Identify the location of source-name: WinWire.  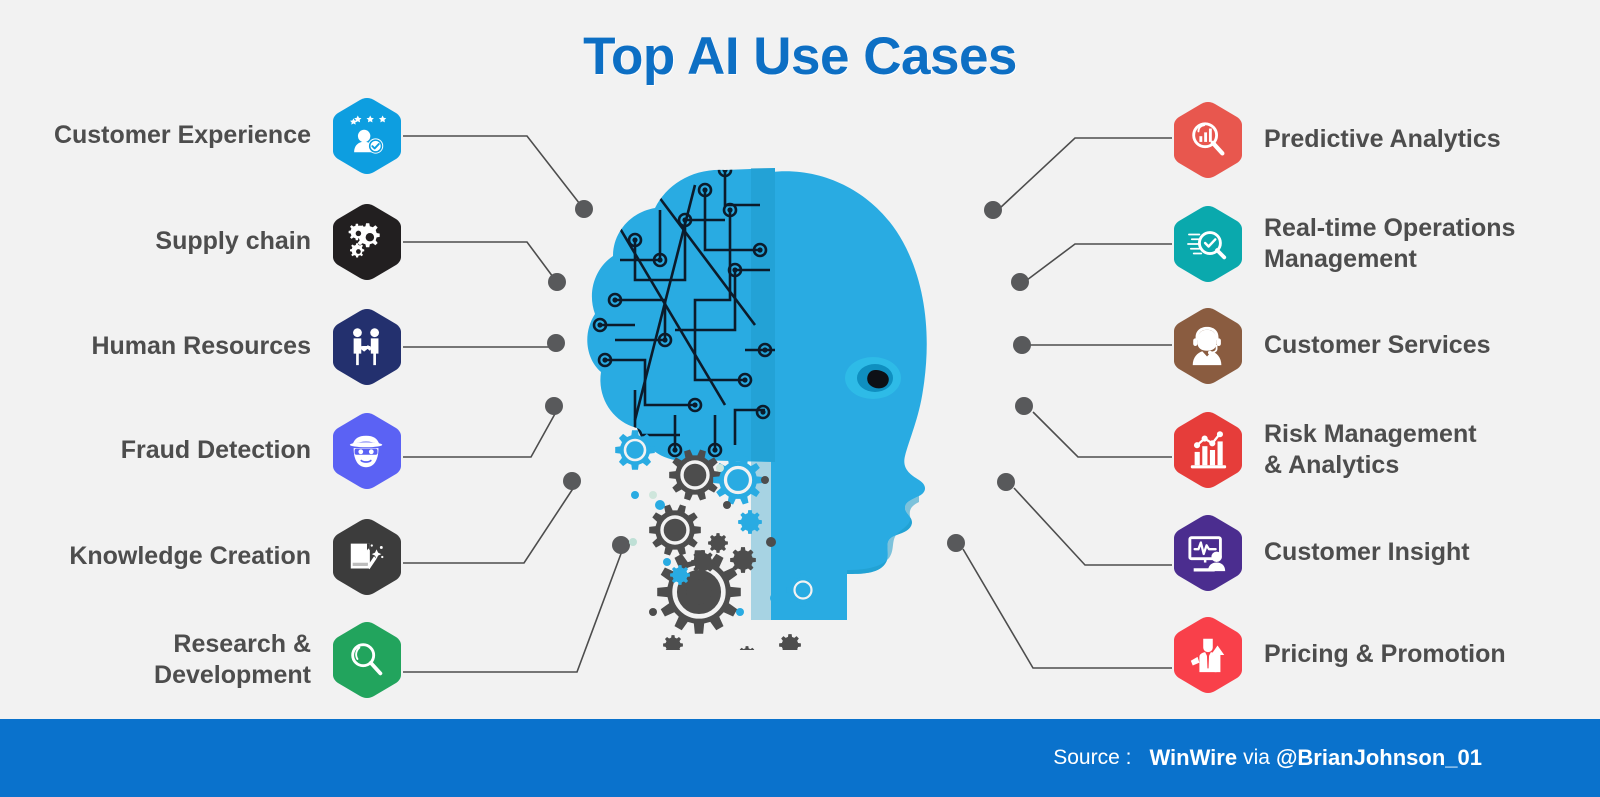
(1193, 757).